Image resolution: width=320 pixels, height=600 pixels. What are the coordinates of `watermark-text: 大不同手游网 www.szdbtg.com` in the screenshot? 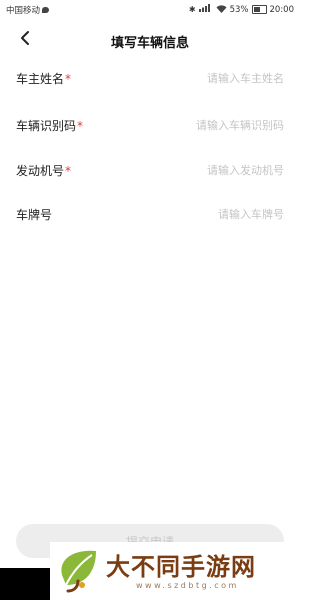 It's located at (181, 570).